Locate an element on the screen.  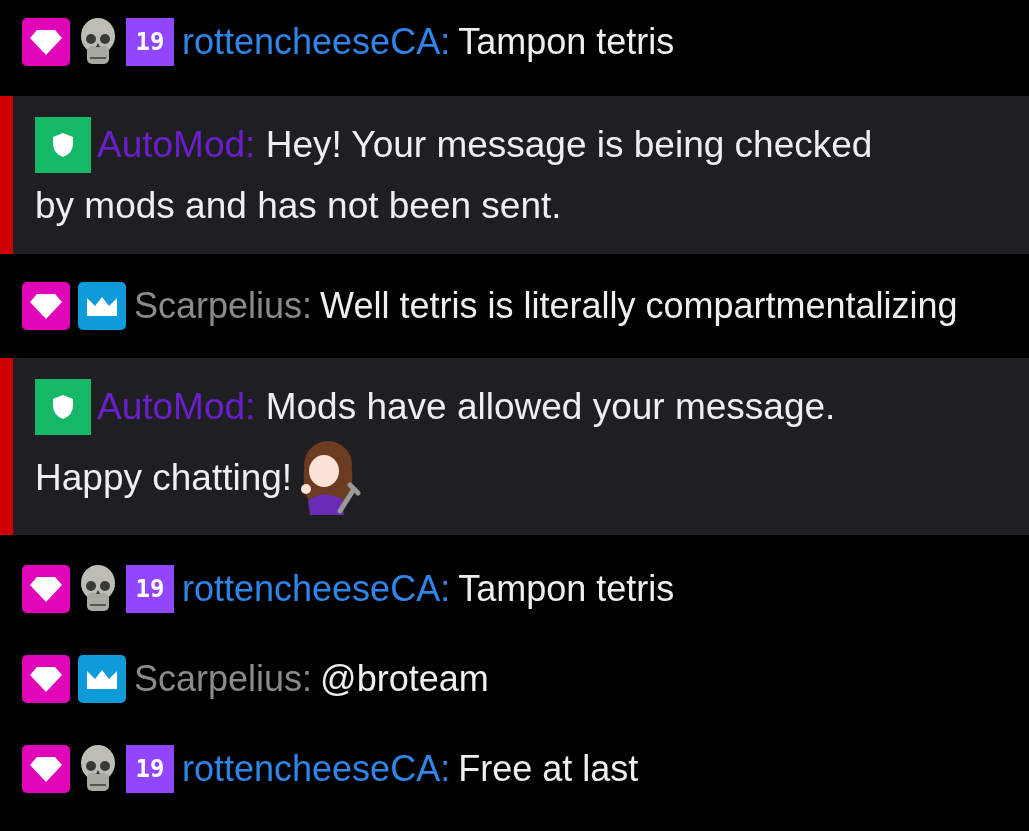
automod-message: Happy chatting! is located at coordinates (164, 477).